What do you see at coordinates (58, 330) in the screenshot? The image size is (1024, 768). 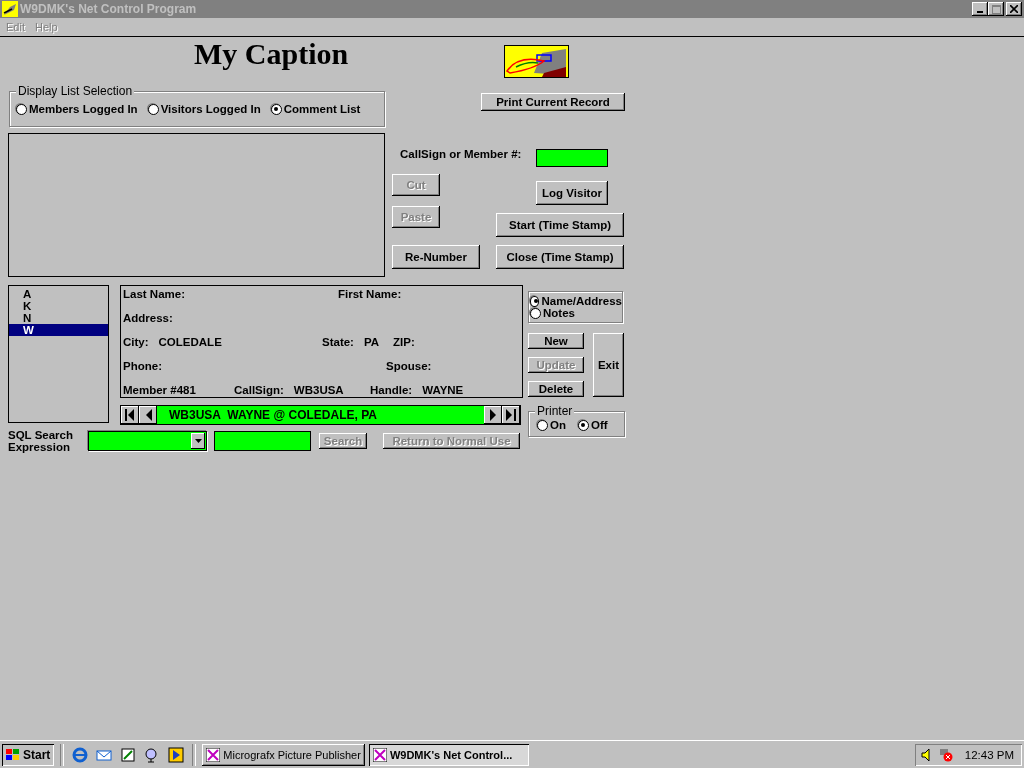 I see `letter-item: W` at bounding box center [58, 330].